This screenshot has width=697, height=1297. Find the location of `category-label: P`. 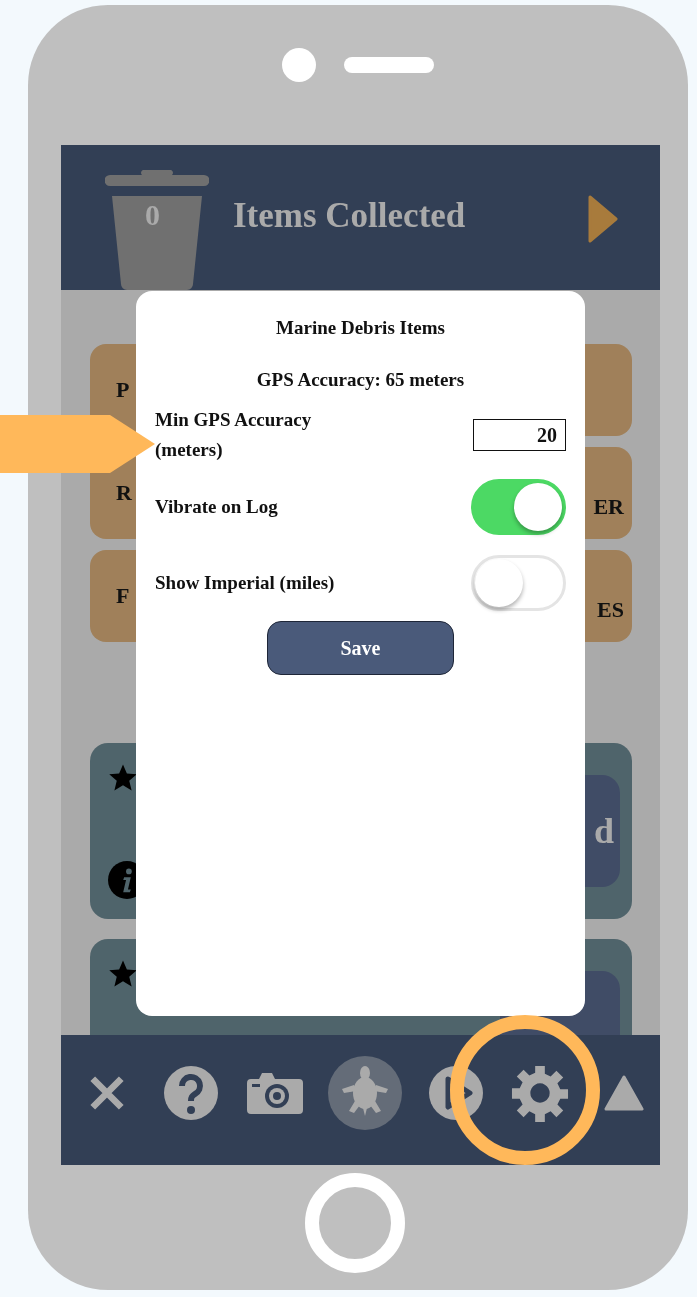

category-label: P is located at coordinates (123, 390).